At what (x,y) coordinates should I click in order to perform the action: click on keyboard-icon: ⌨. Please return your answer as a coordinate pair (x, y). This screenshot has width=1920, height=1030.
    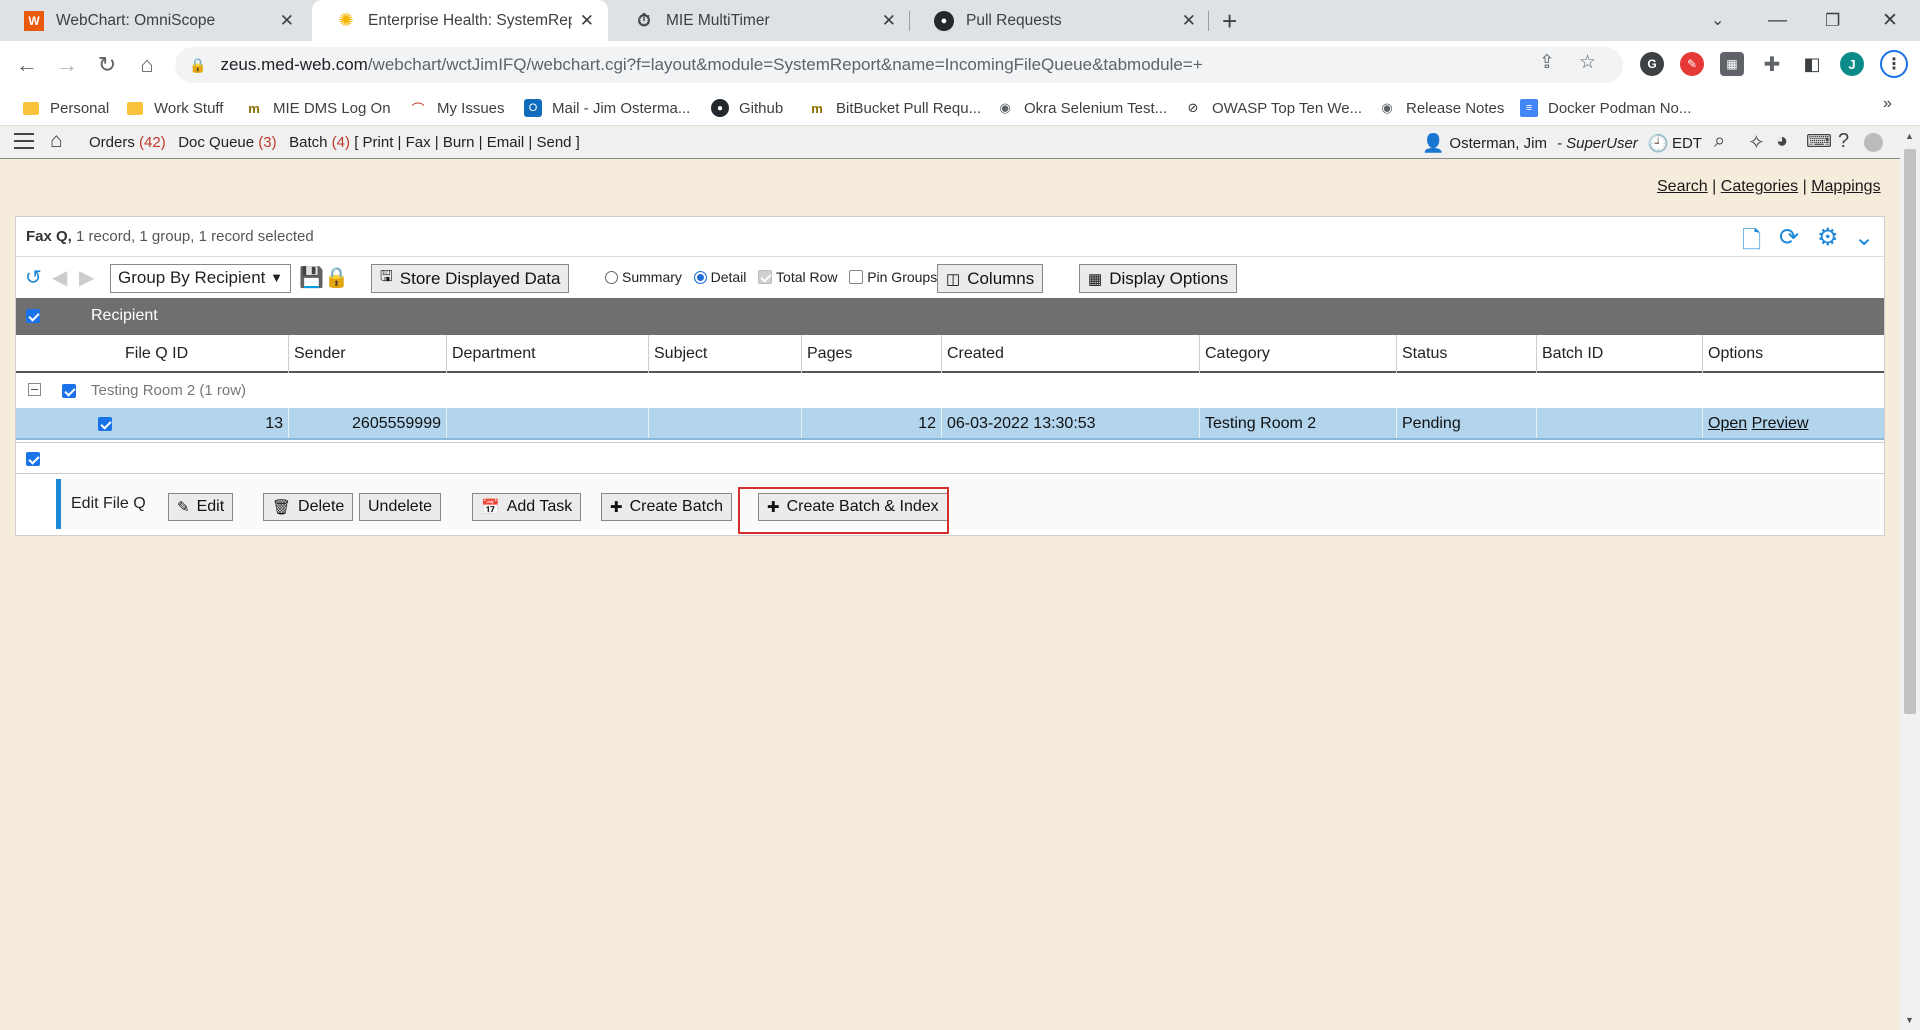
    Looking at the image, I should click on (1819, 141).